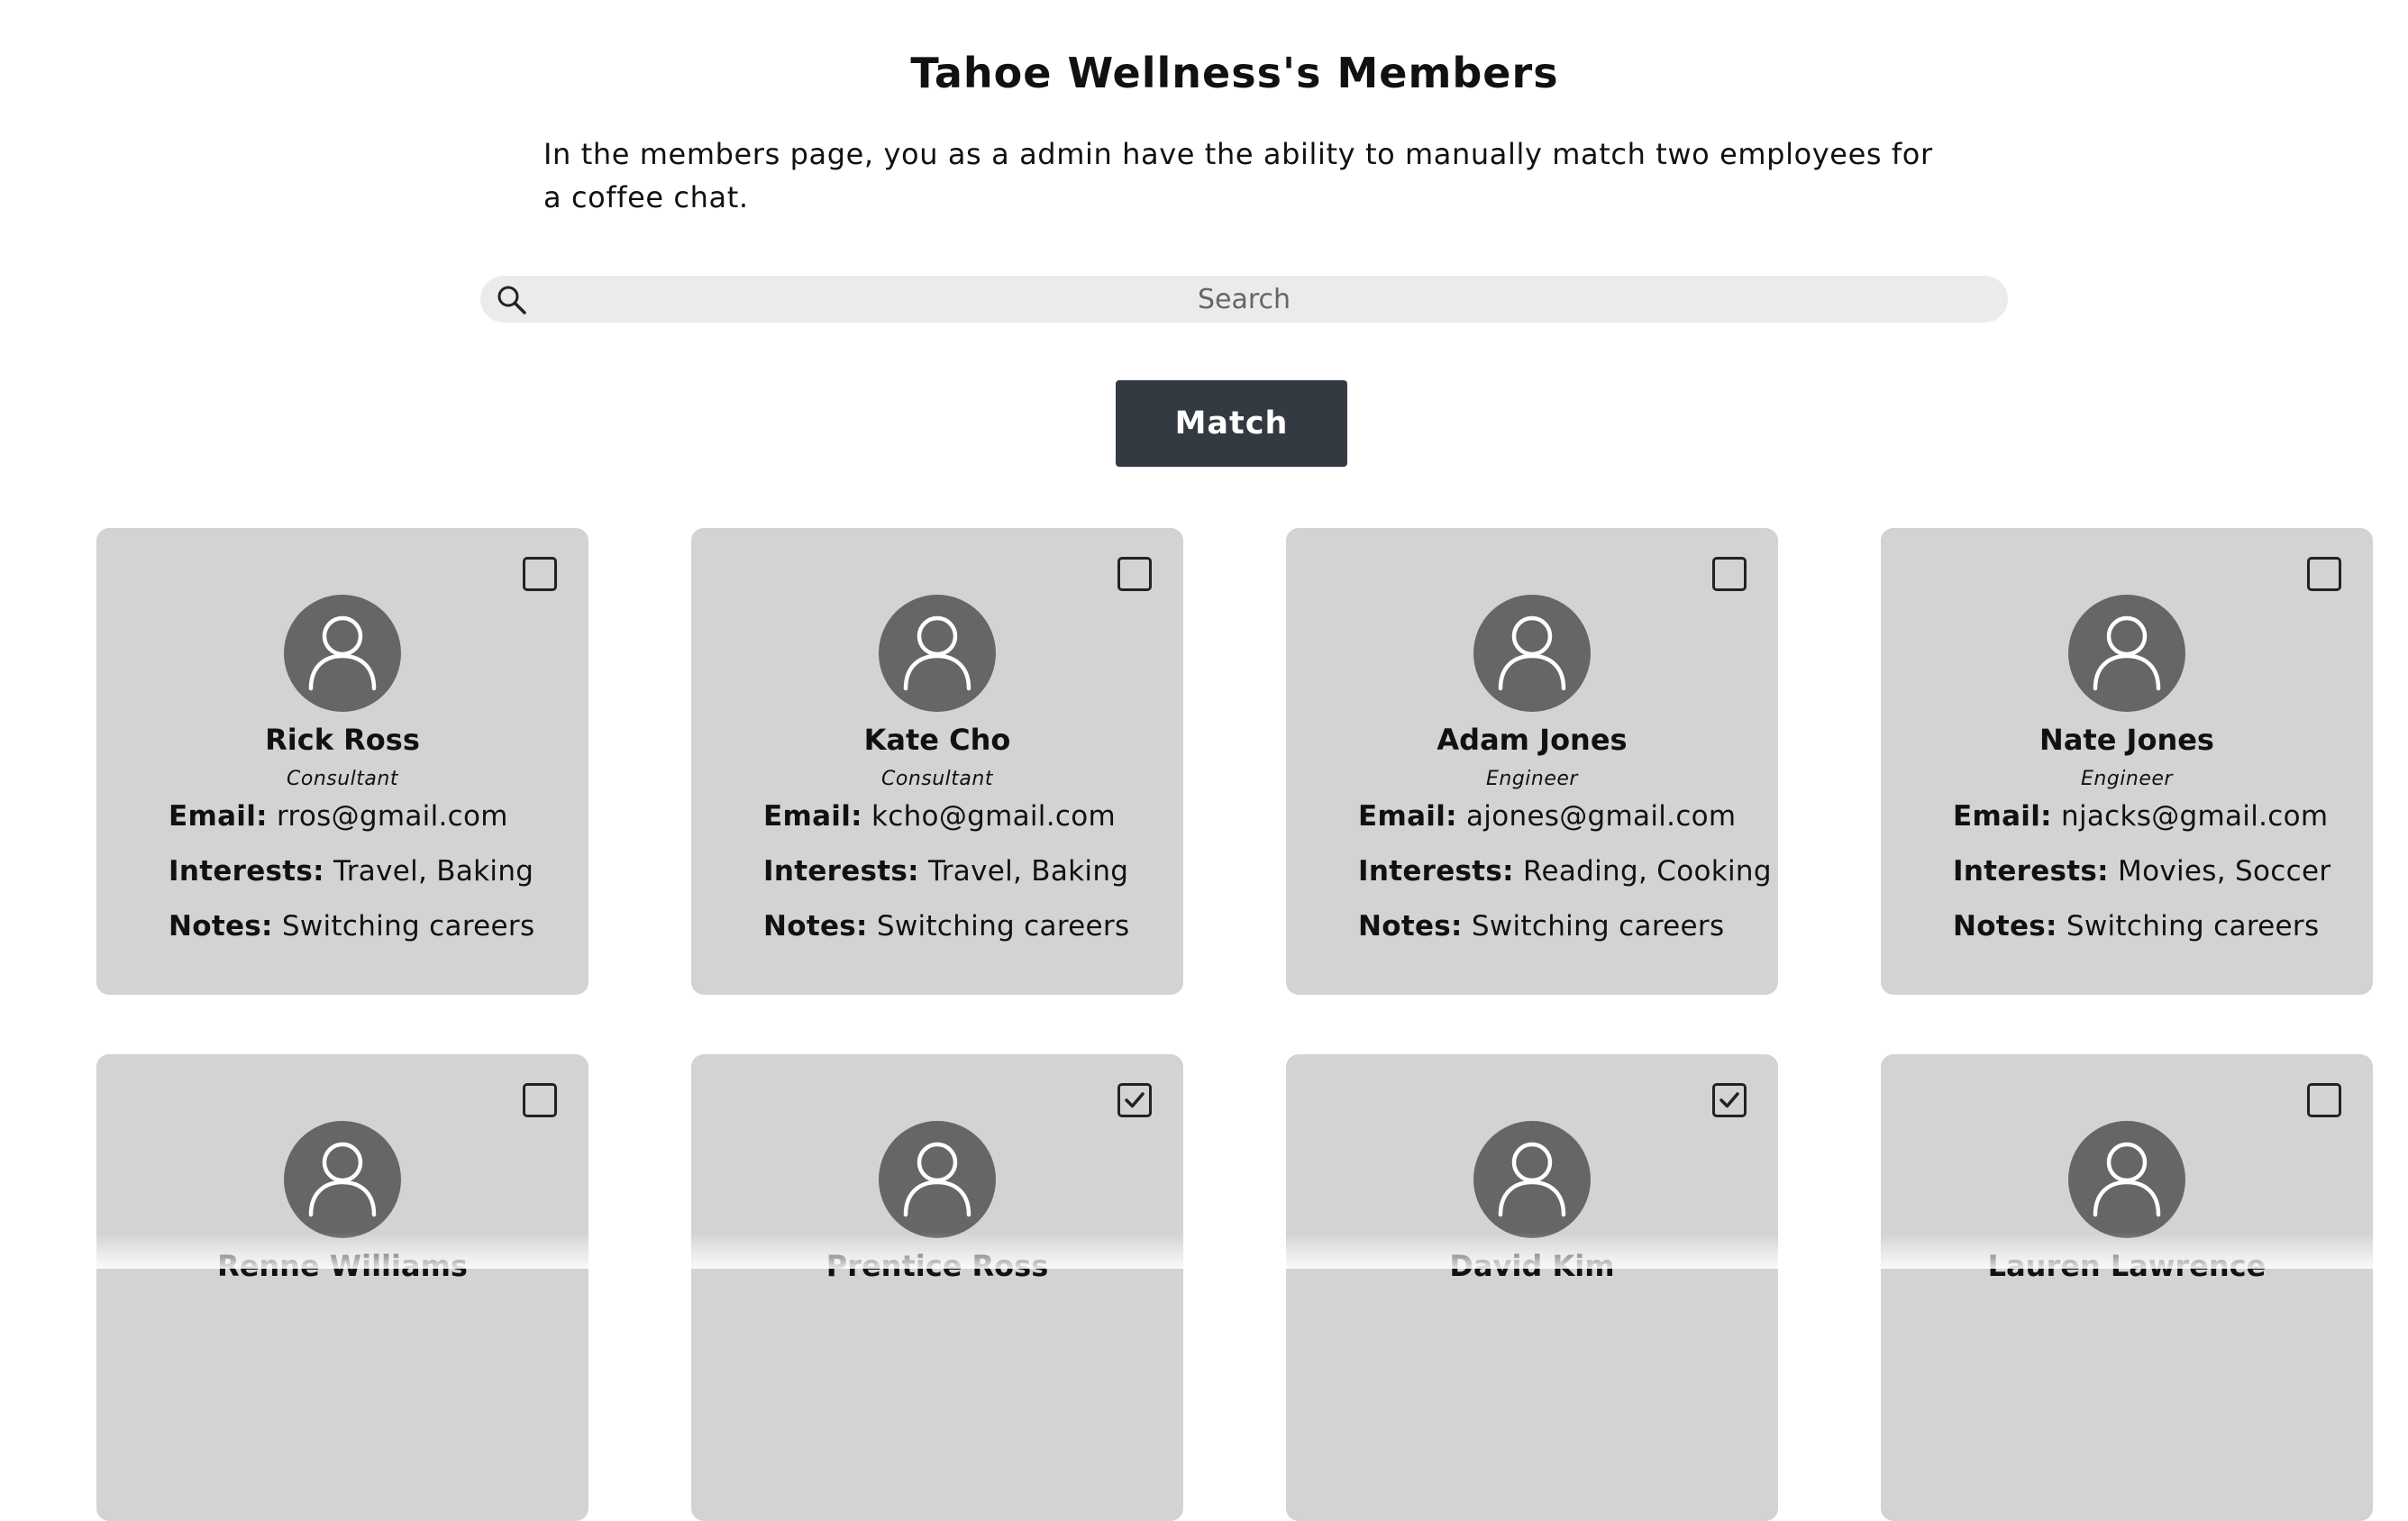 This screenshot has height=1521, width=2408. What do you see at coordinates (993, 816) in the screenshot?
I see `email-value: kcho@gmail.com` at bounding box center [993, 816].